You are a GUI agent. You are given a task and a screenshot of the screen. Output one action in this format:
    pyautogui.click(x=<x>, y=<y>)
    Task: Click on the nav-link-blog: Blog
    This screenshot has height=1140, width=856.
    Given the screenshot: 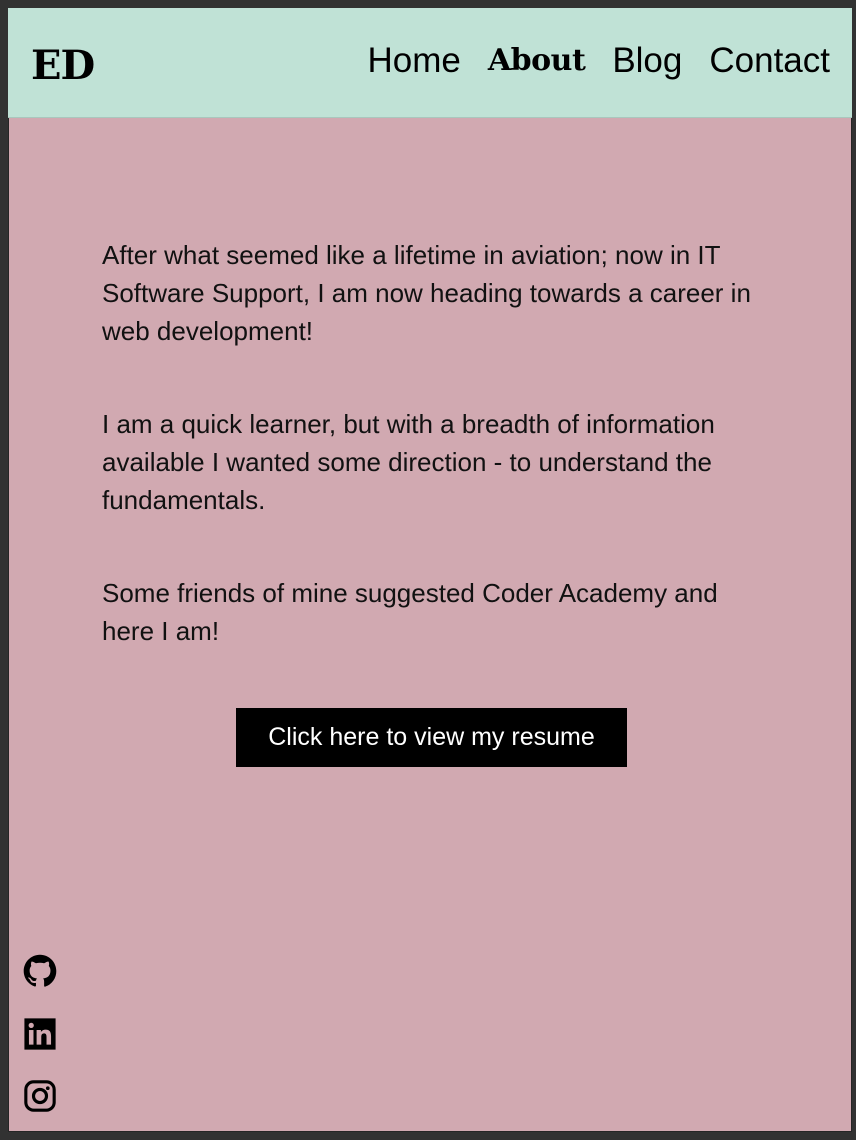 What is the action you would take?
    pyautogui.click(x=647, y=61)
    